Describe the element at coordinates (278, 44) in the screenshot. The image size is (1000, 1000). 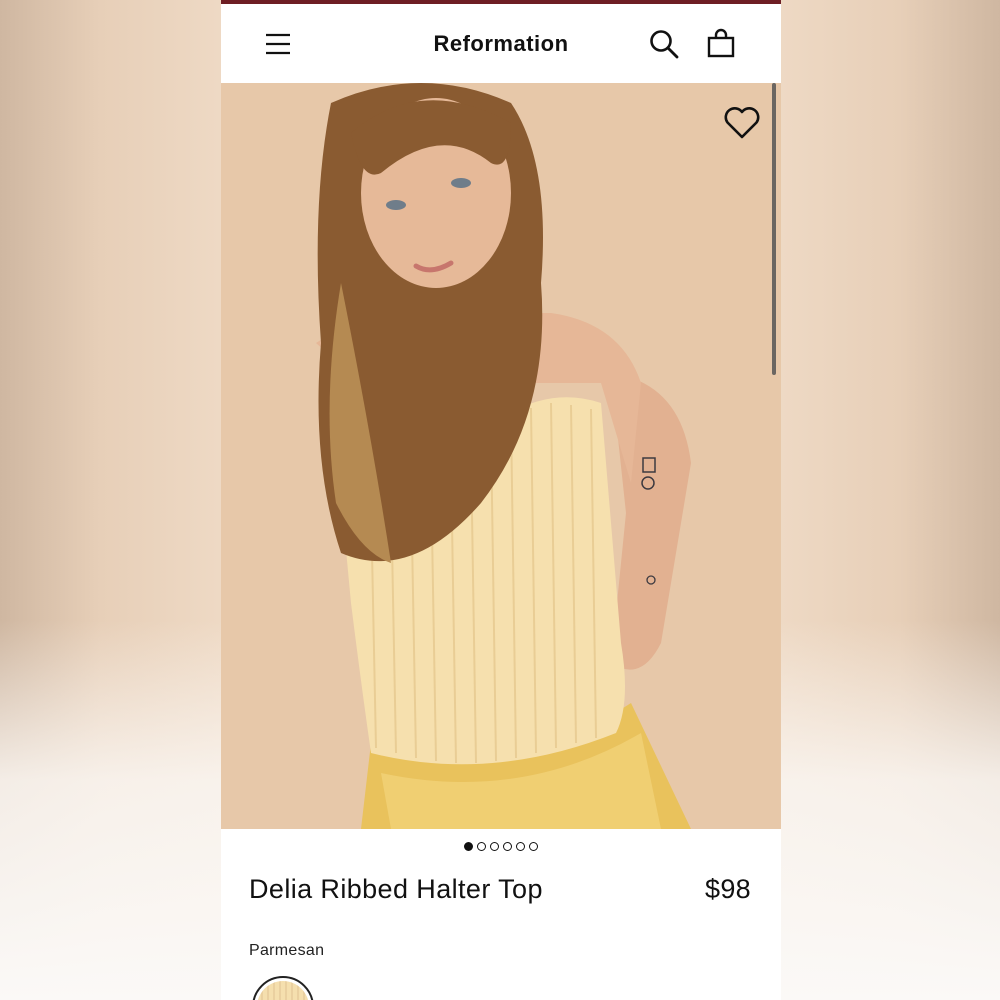
I see `menu-icon` at that location.